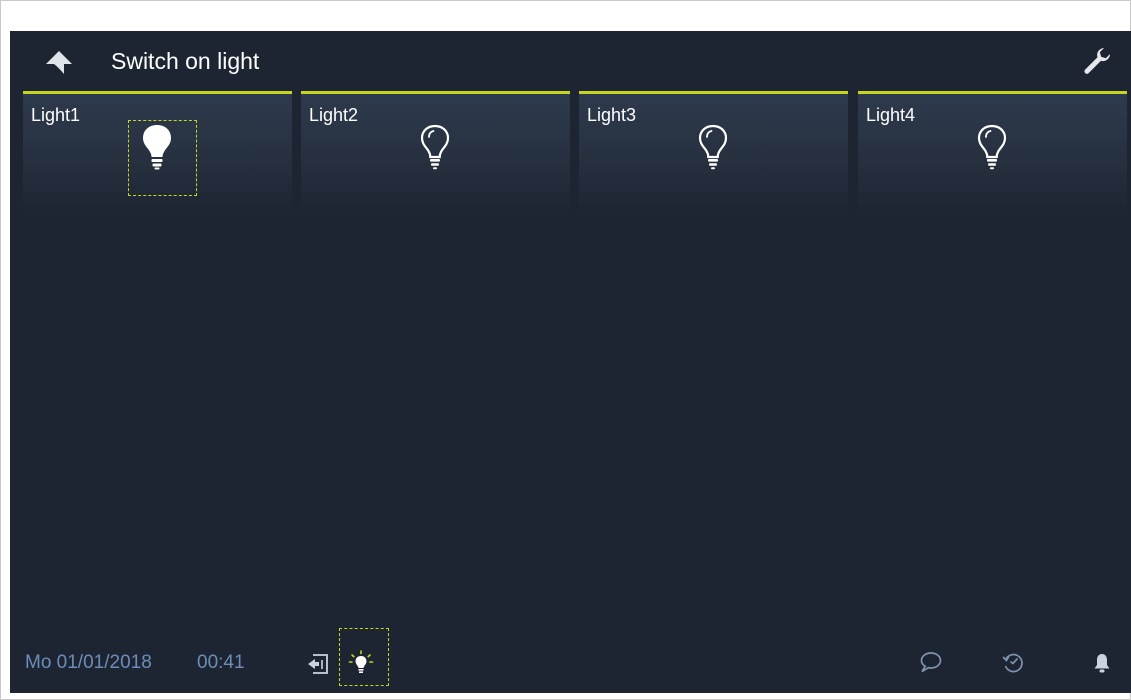  I want to click on back-arrow-icon, so click(59, 62).